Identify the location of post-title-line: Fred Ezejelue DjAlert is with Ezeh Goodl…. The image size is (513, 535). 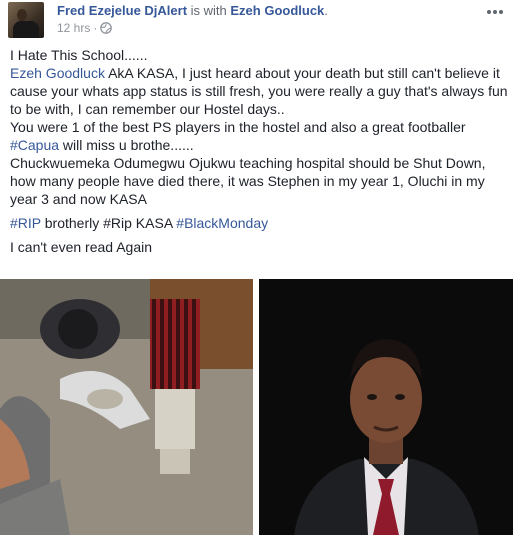
(192, 11).